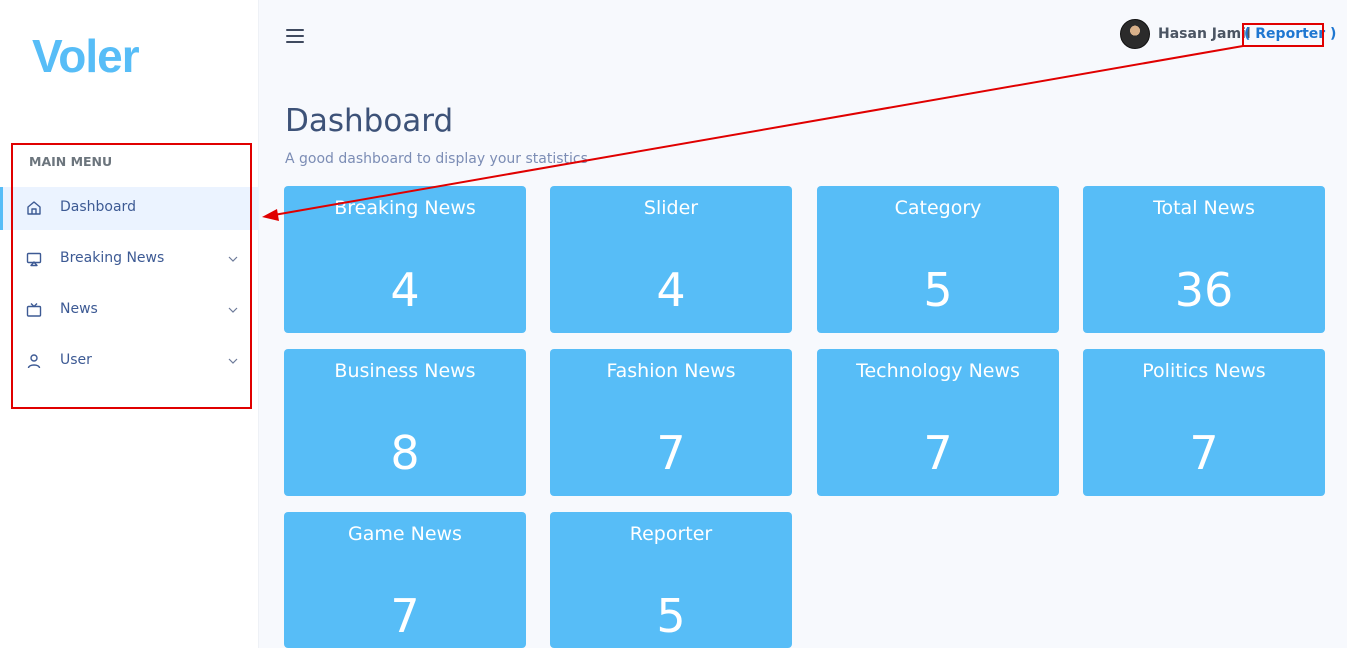  I want to click on user-name: Hasan Jamil, so click(1204, 34).